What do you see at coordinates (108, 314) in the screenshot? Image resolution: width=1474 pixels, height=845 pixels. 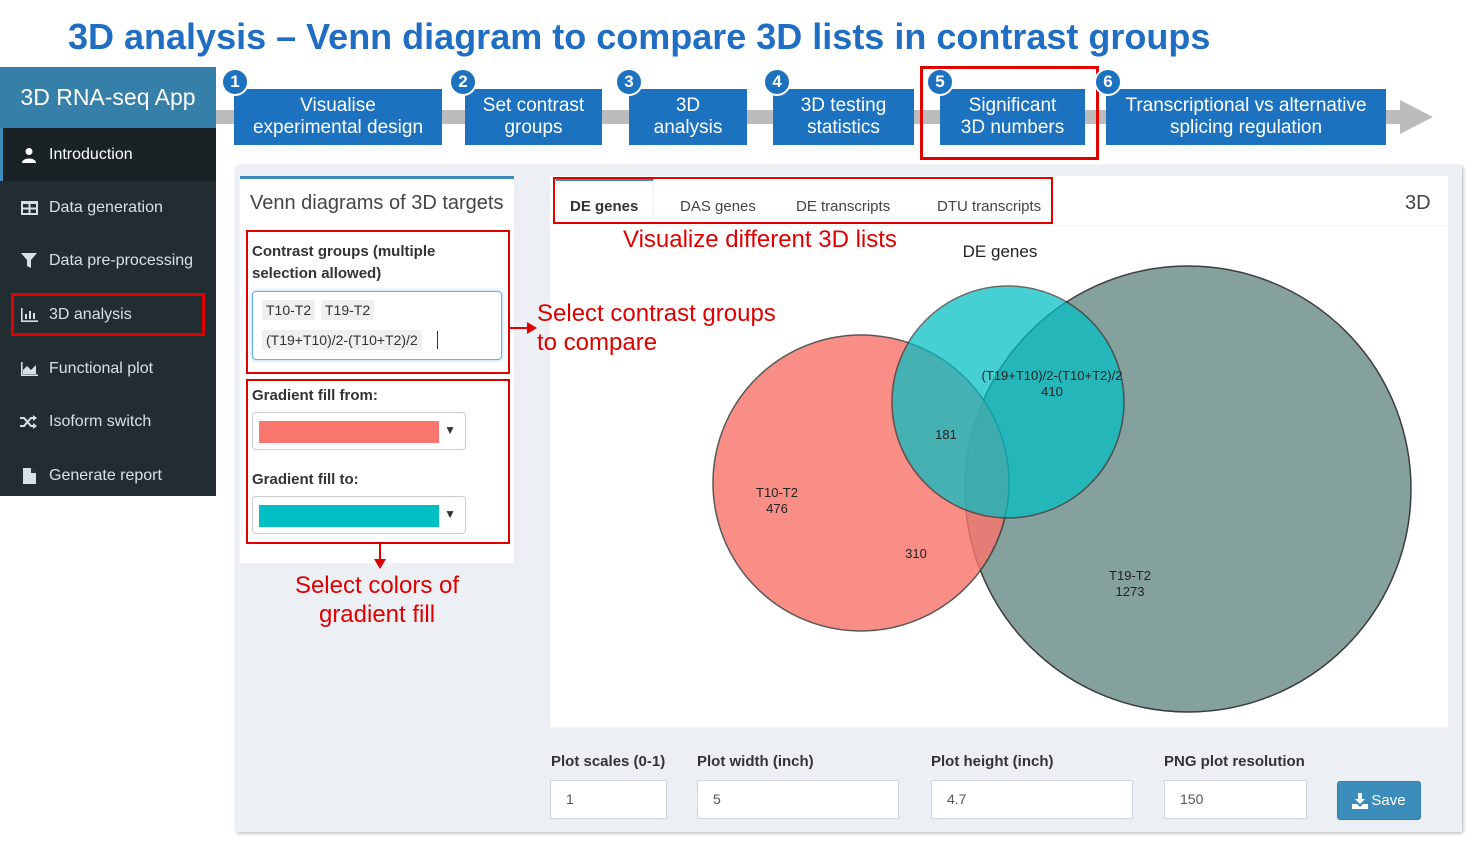 I see `highlight-3d-analysis` at bounding box center [108, 314].